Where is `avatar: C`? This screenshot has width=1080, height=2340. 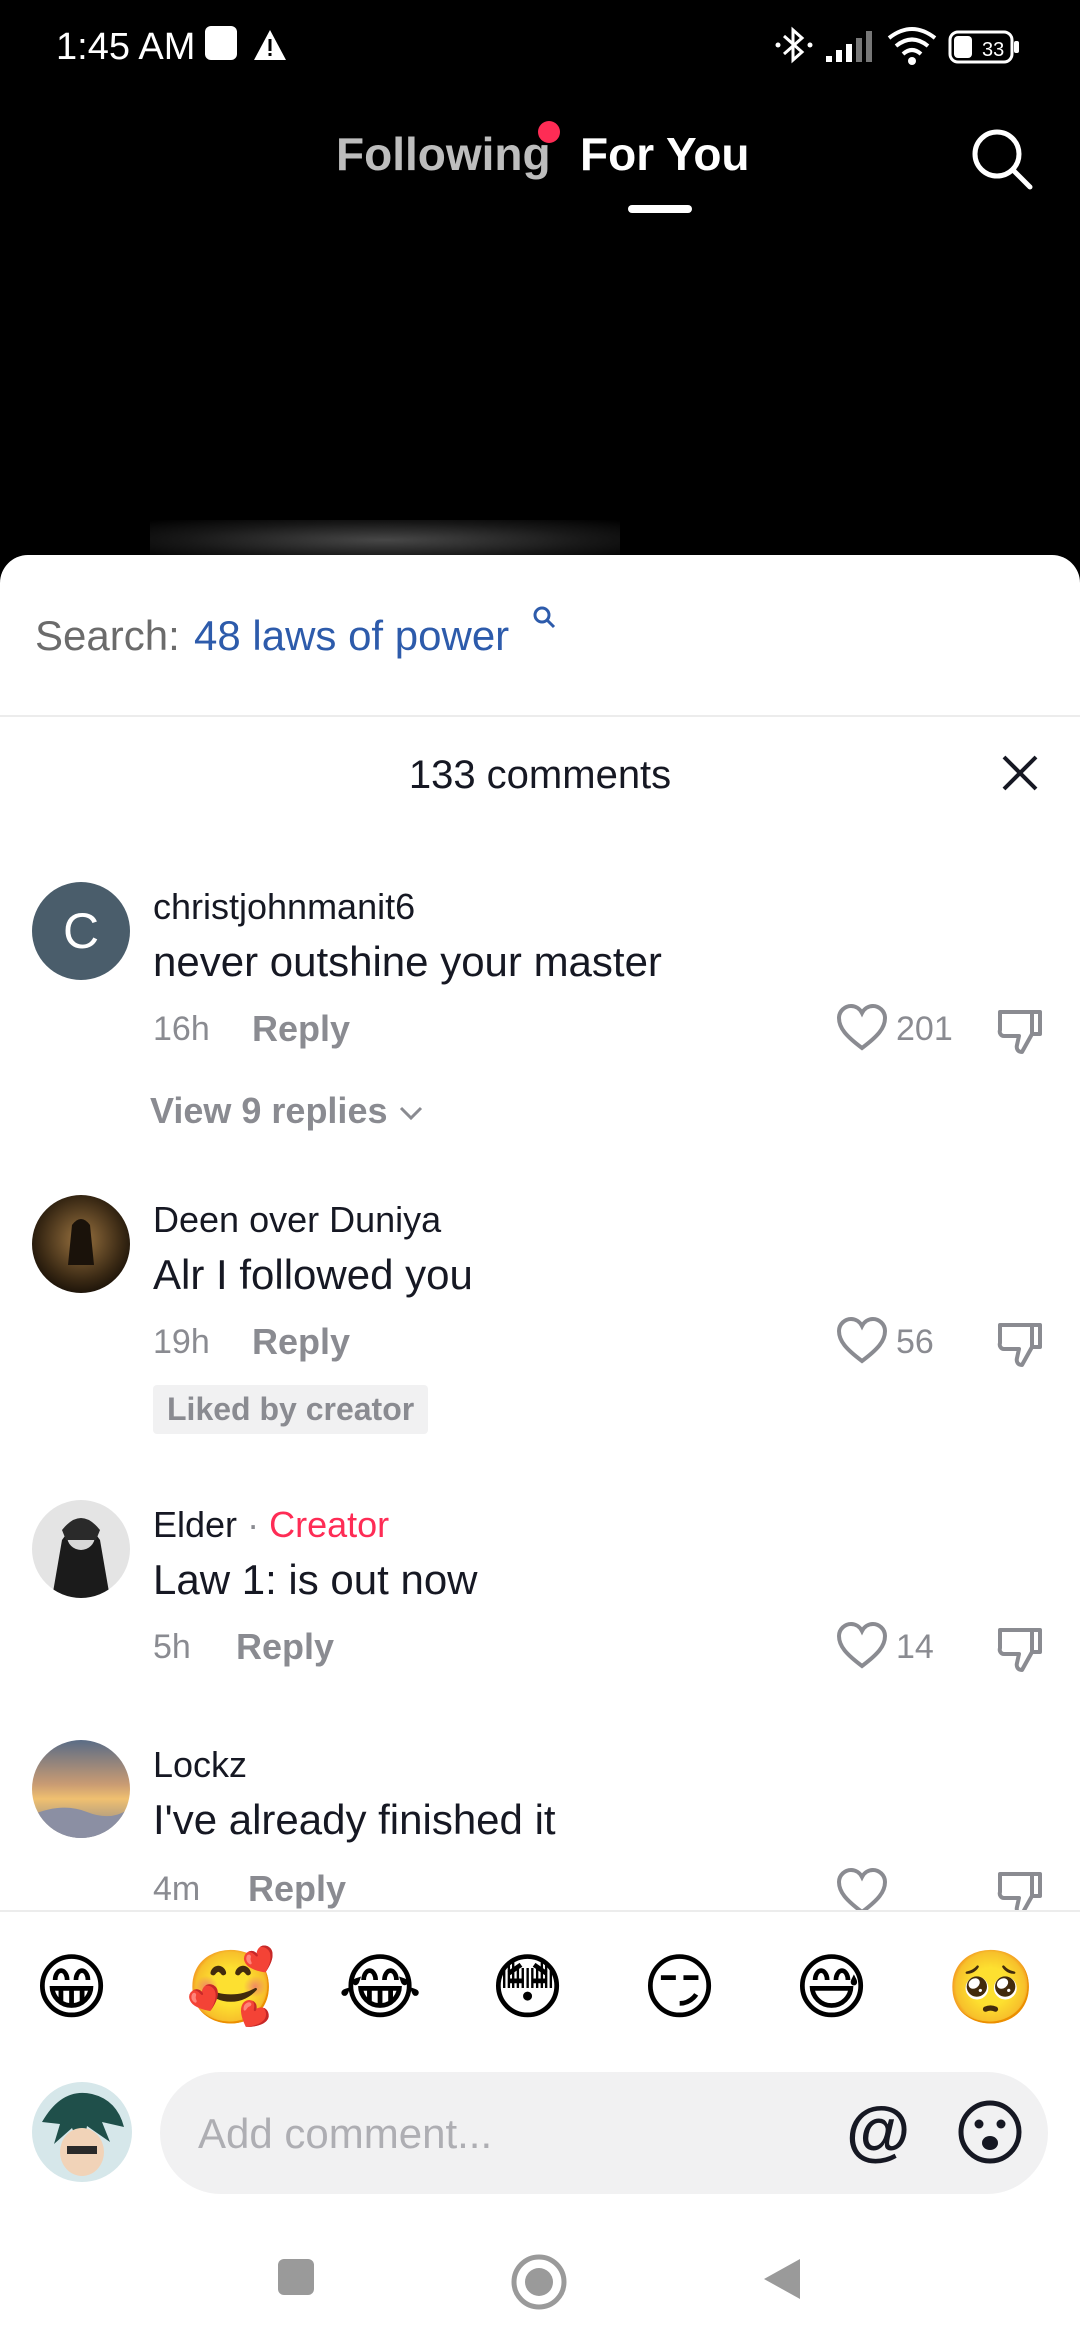 avatar: C is located at coordinates (81, 931).